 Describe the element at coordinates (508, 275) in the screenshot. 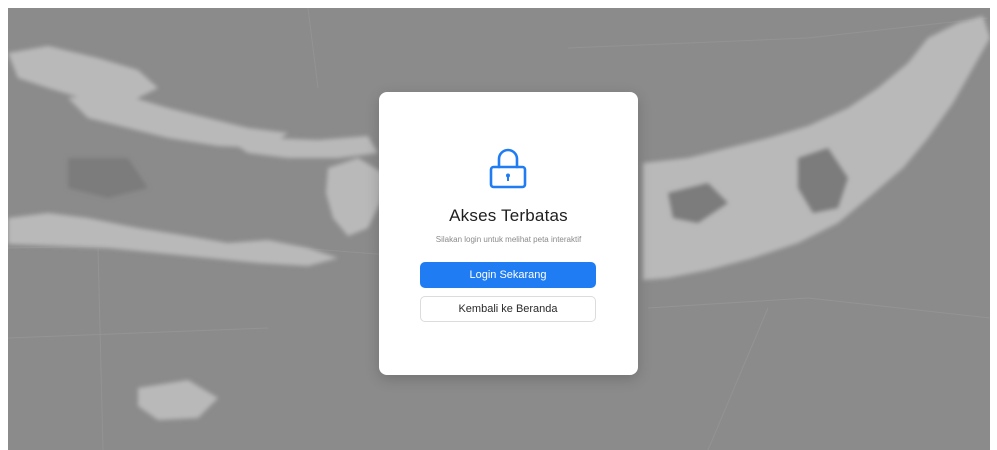

I see `login-button: Login Sekarang` at that location.